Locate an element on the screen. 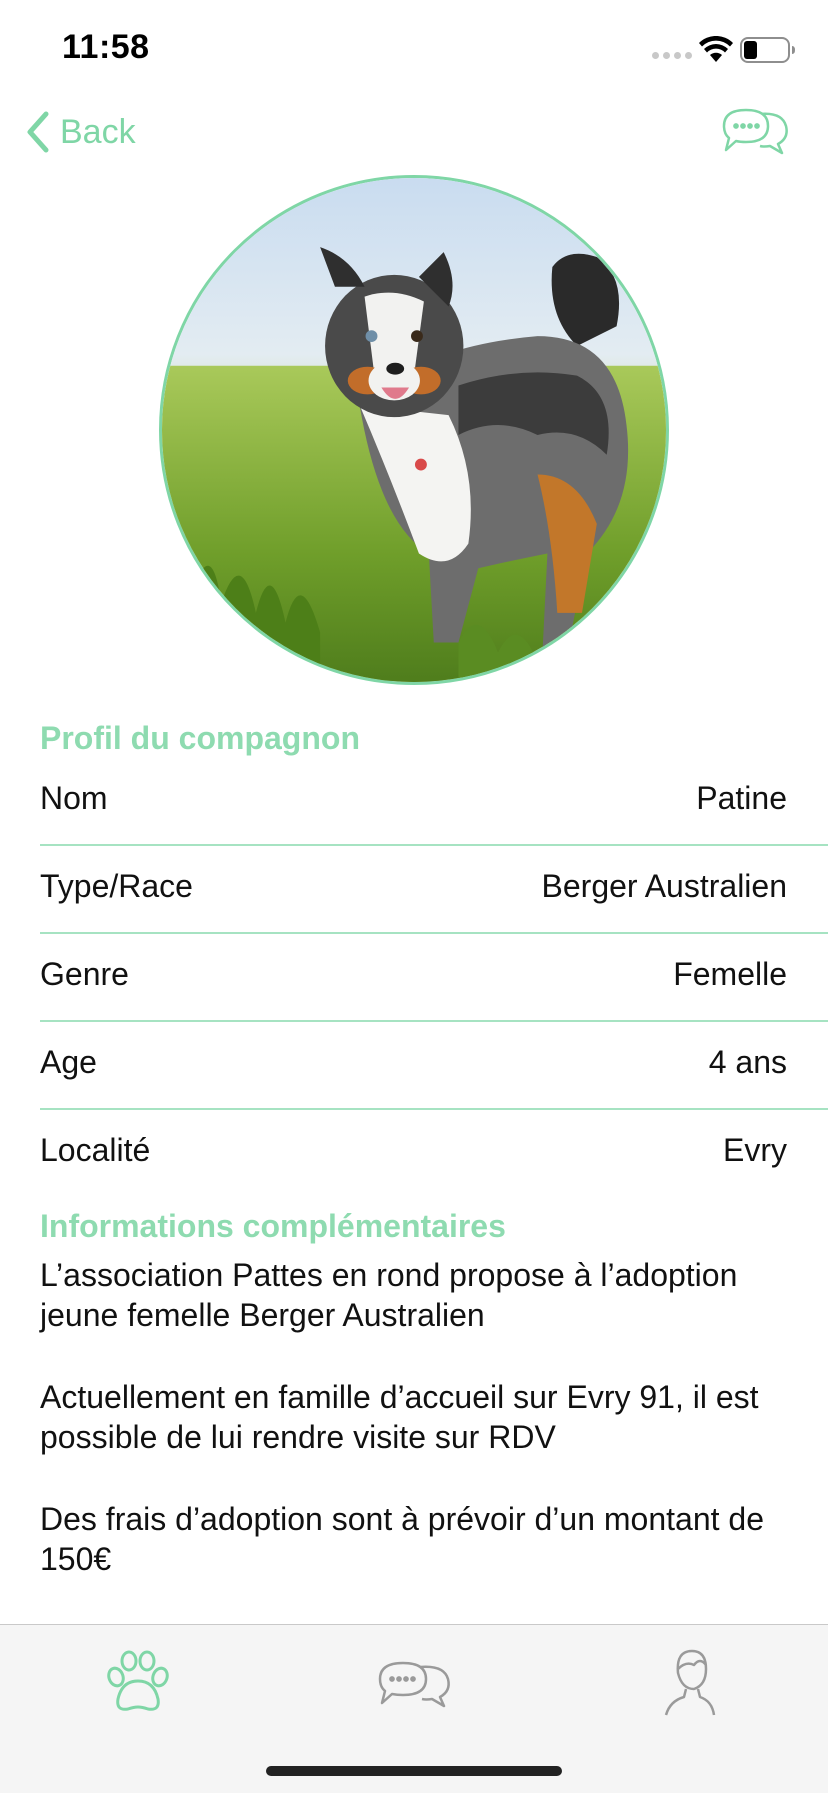  info-row-genre: Genre Femelle is located at coordinates (434, 978).